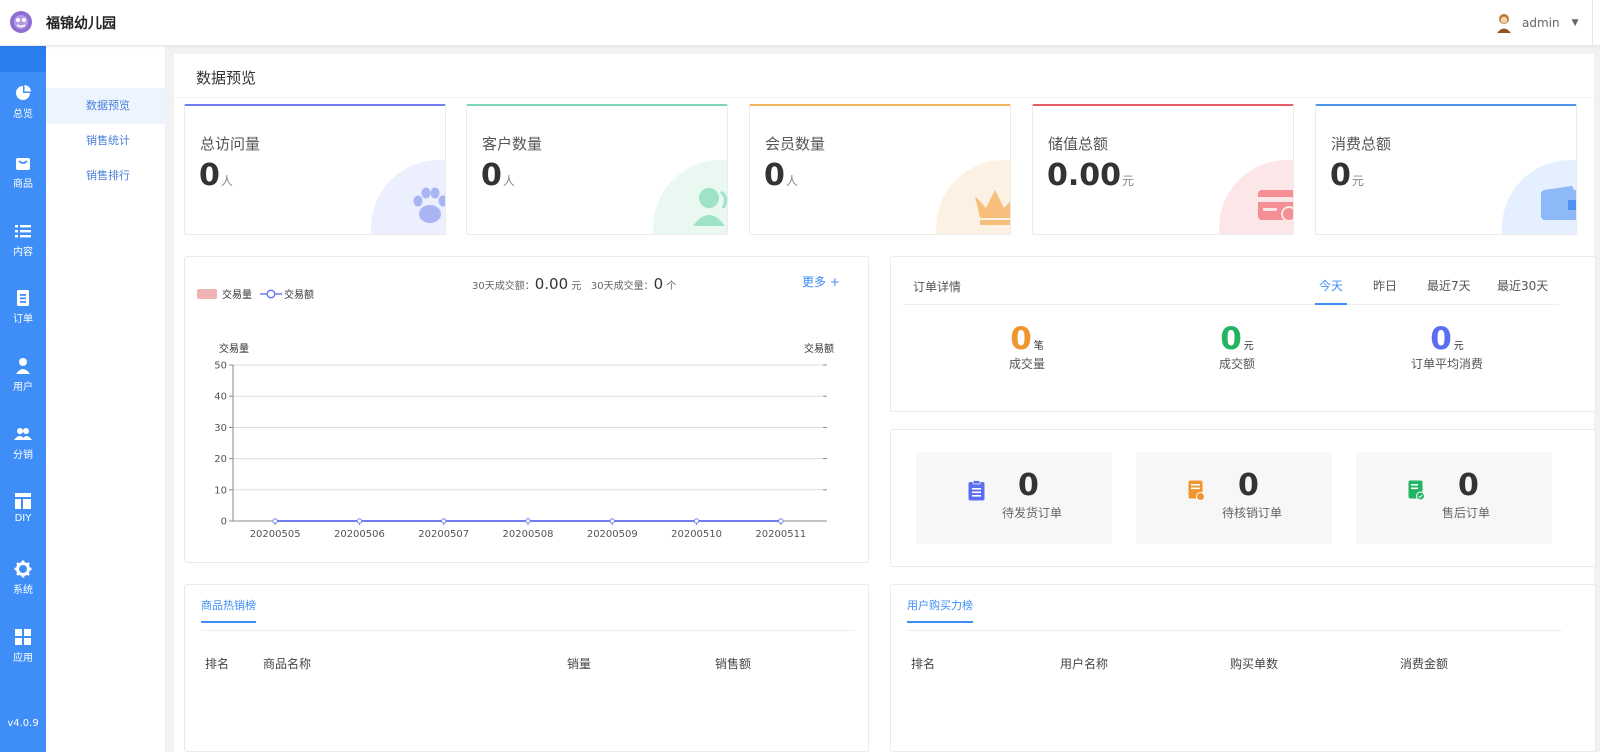  What do you see at coordinates (526, 668) in the screenshot?
I see `hot-products-panel: 商品热销榜 排名 商品名称 销量 销售额` at bounding box center [526, 668].